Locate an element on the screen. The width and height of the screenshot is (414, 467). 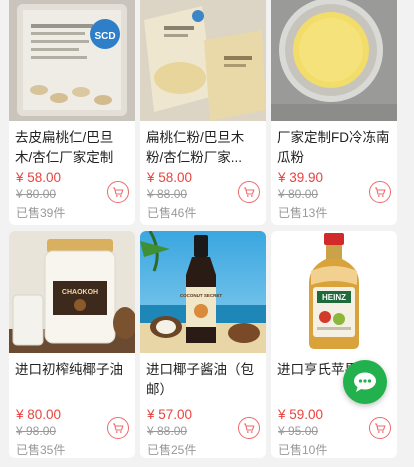
vinegar-brand-text: HEINZ is located at coordinates (334, 297).